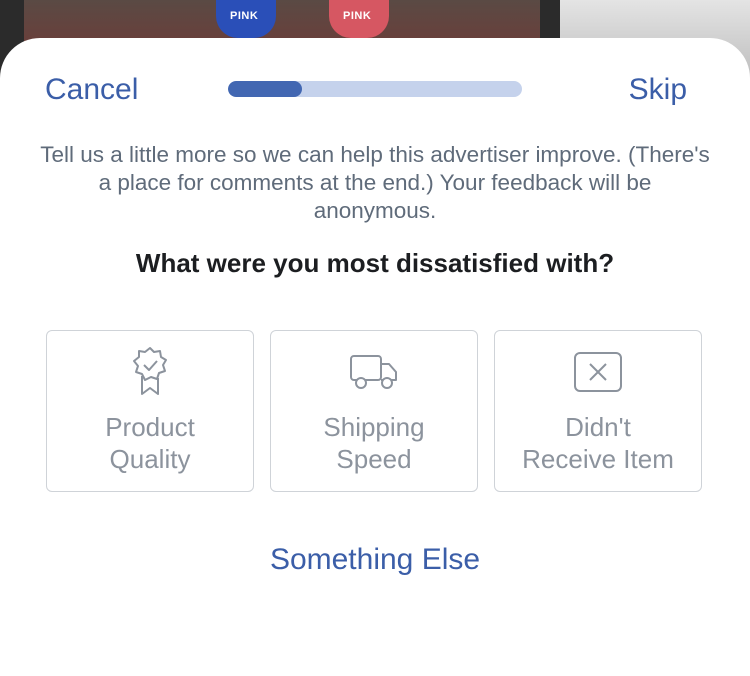  Describe the element at coordinates (598, 411) in the screenshot. I see `option-didnt-receive-item: Didn't Receive Item` at that location.